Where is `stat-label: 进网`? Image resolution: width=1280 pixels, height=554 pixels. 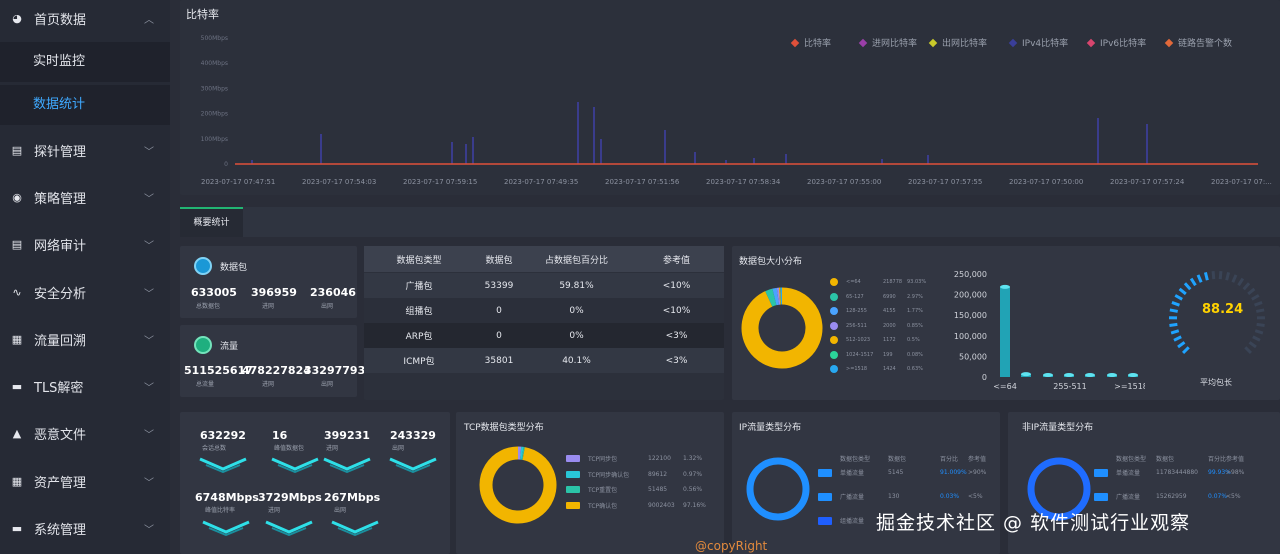
stat-label: 进网 is located at coordinates (332, 448).